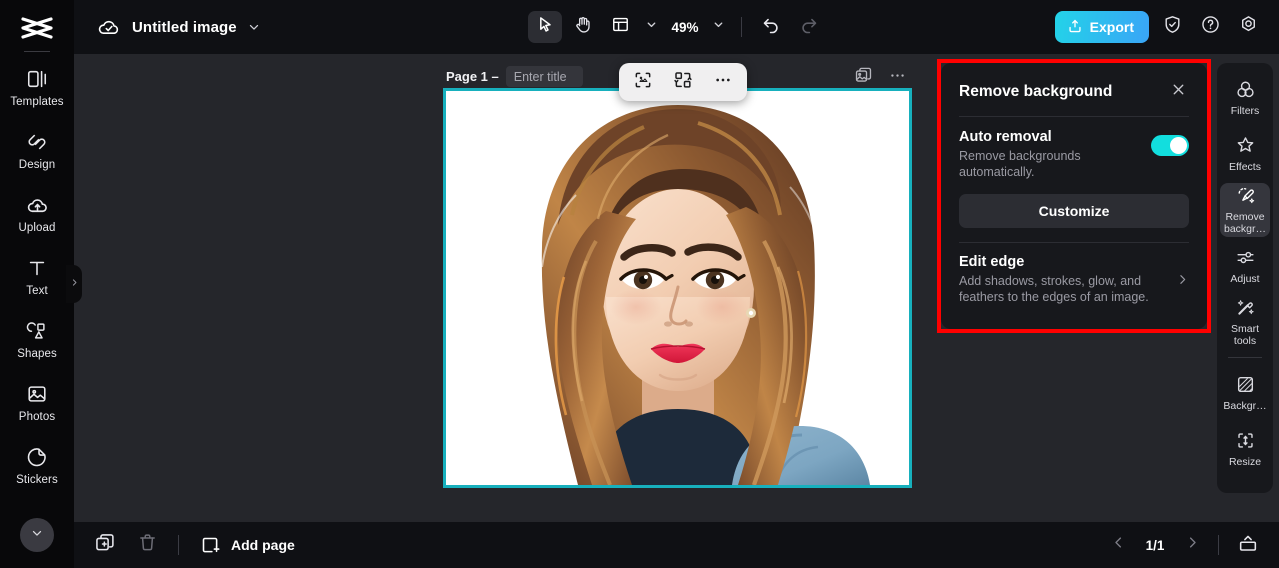 Image resolution: width=1279 pixels, height=568 pixels. Describe the element at coordinates (1245, 449) in the screenshot. I see `right-sidebar-item-resize: Resize` at that location.